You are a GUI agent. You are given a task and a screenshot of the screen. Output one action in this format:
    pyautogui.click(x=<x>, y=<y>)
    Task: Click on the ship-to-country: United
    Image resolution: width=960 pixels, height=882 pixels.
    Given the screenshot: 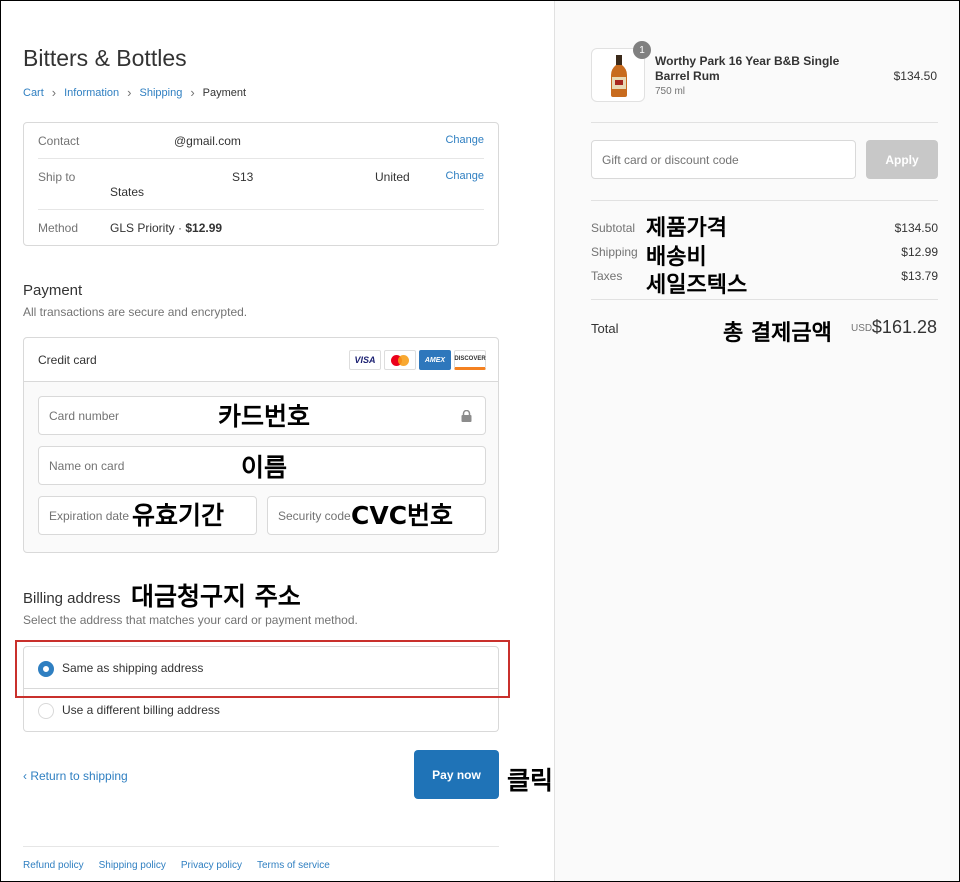 What is the action you would take?
    pyautogui.click(x=392, y=177)
    